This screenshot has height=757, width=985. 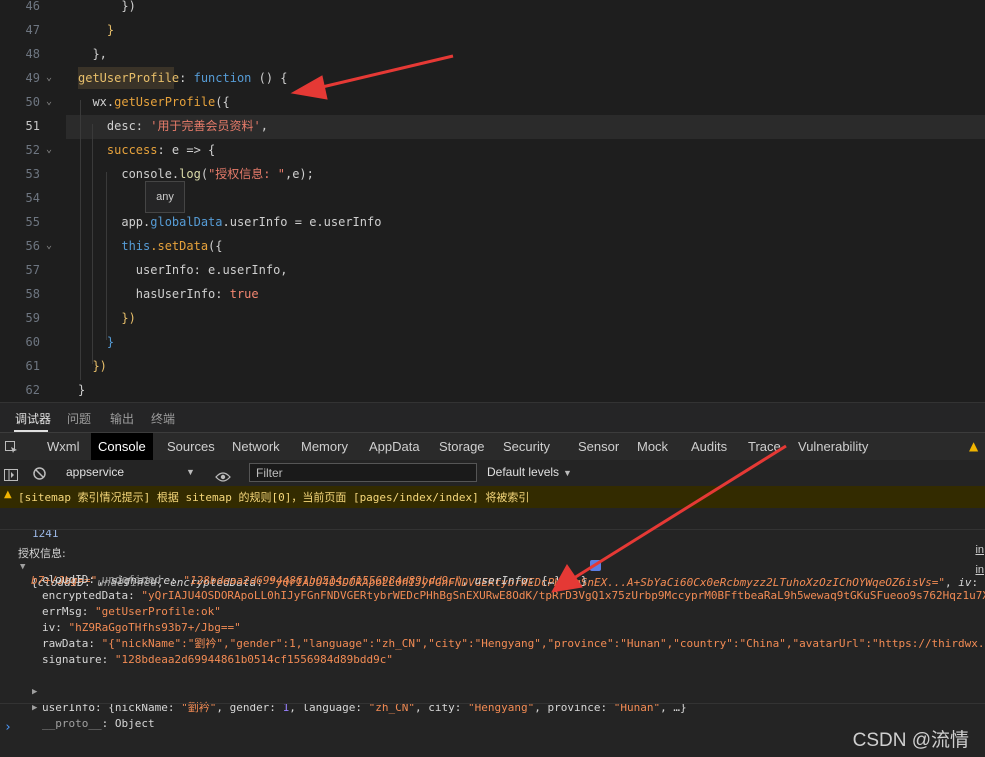 What do you see at coordinates (32, 246) in the screenshot?
I see `line-number: 56` at bounding box center [32, 246].